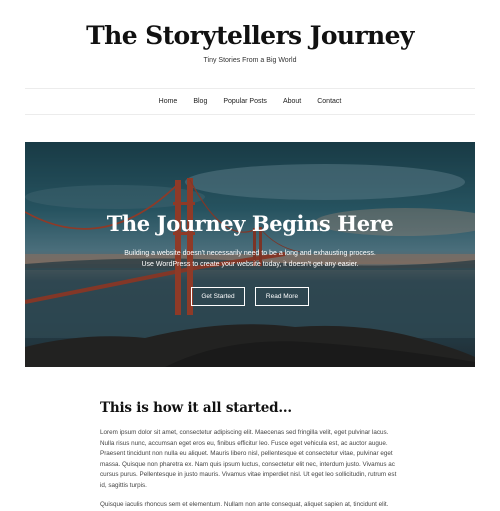 Image resolution: width=500 pixels, height=511 pixels. What do you see at coordinates (218, 296) in the screenshot?
I see `get-started-button: Get Started` at bounding box center [218, 296].